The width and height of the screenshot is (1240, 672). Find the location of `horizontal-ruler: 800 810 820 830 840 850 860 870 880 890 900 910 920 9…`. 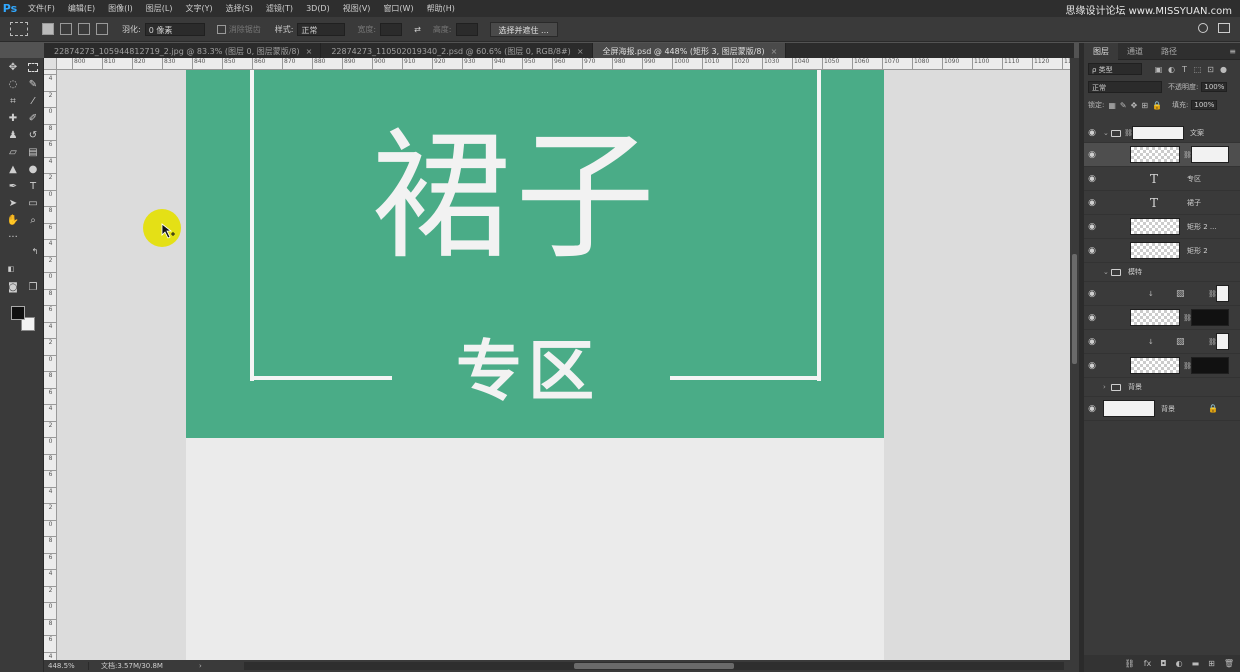

horizontal-ruler: 800 810 820 830 840 850 860 870 880 890 900 910 920 9… is located at coordinates (563, 64).